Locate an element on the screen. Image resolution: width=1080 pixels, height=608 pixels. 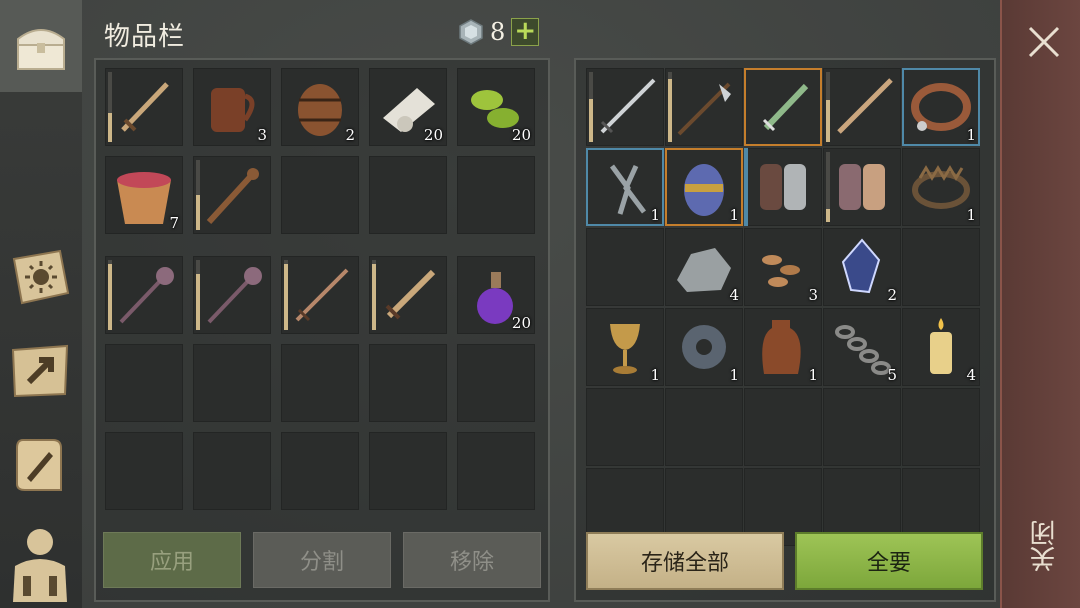
inventory-slot-leather-collar: 1 is located at coordinates (941, 107).